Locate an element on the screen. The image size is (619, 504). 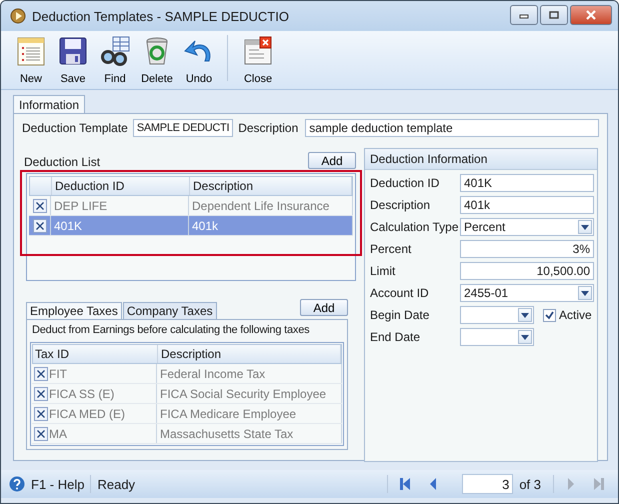
help-icon is located at coordinates (17, 484).